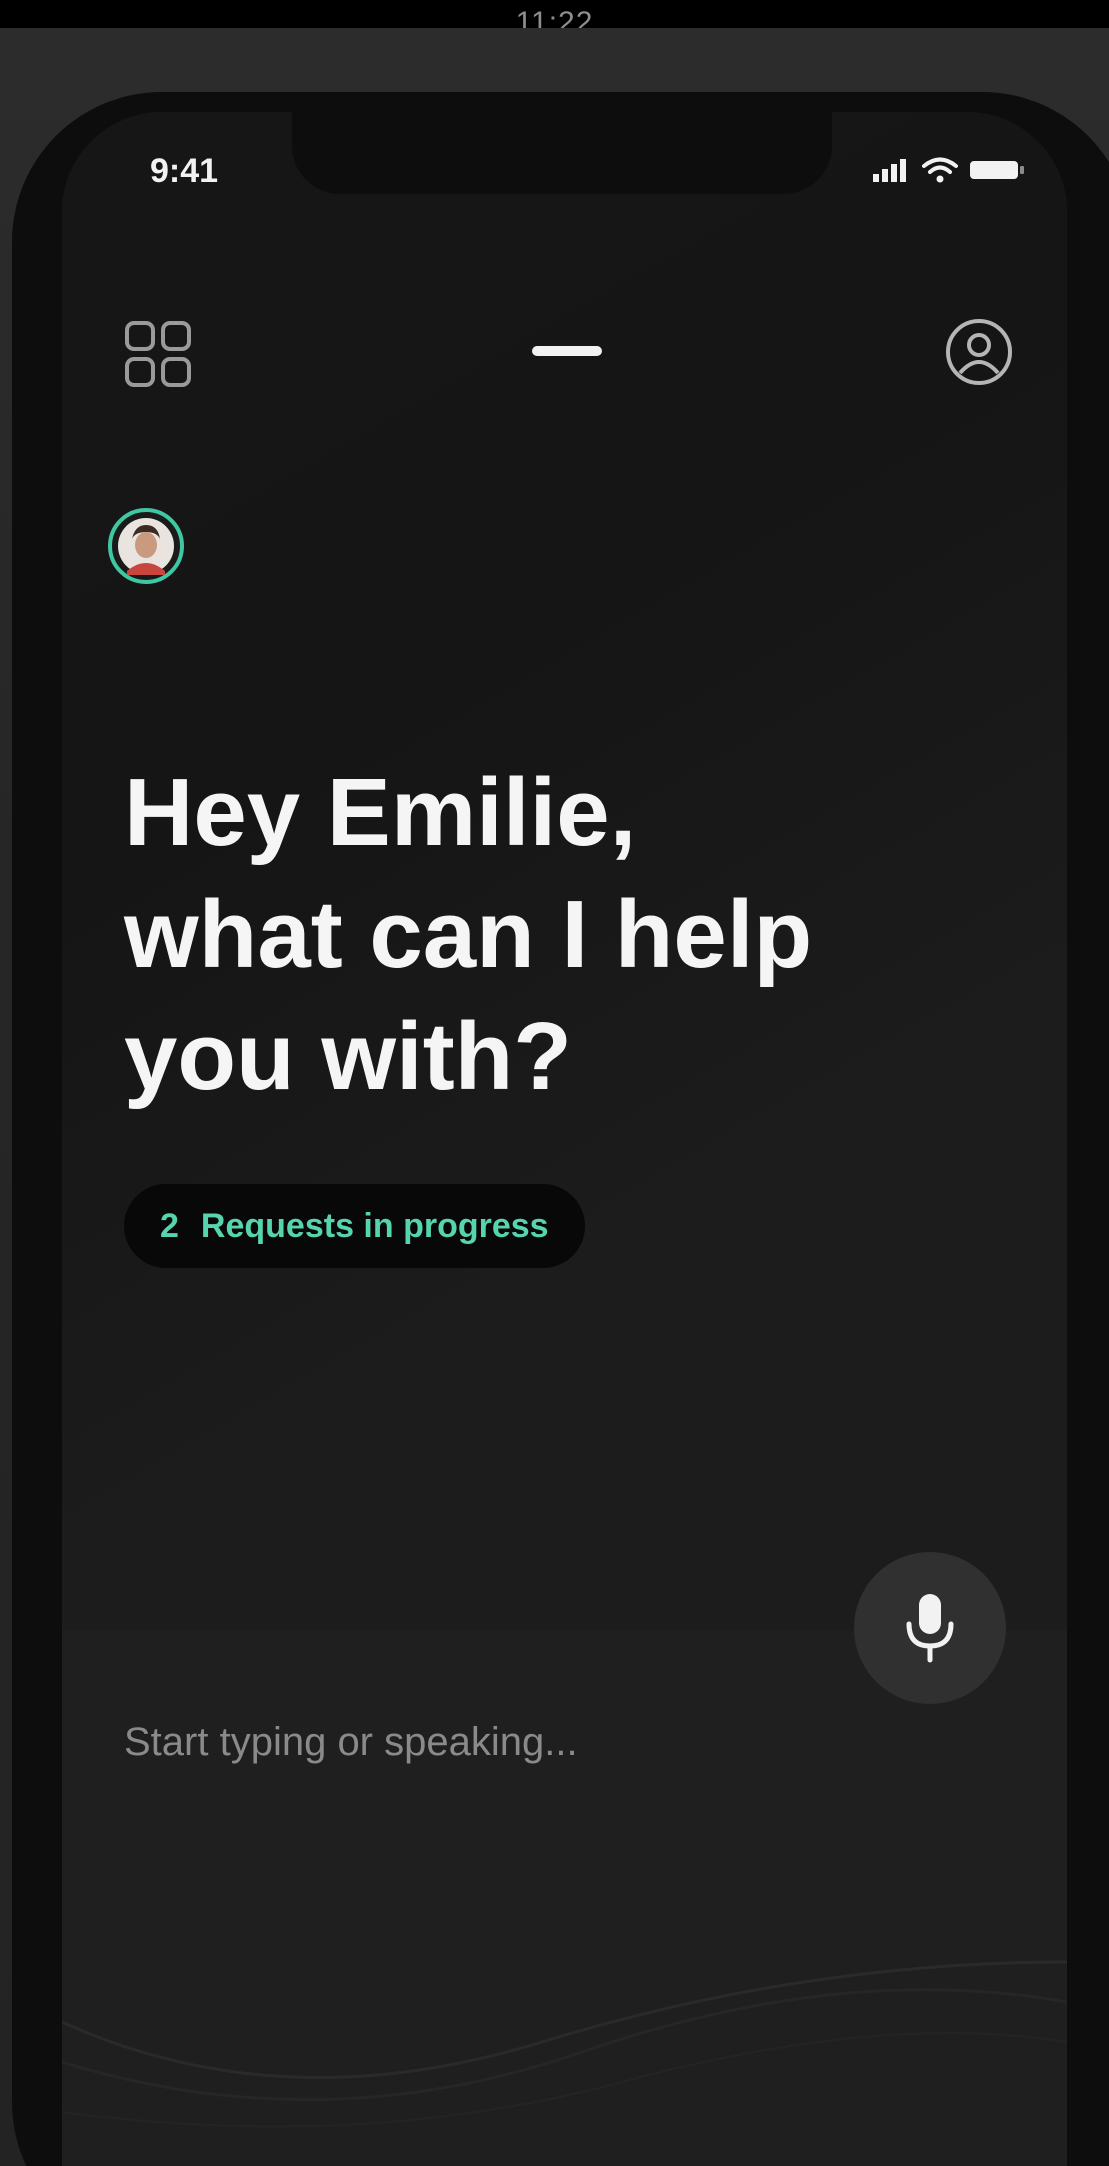  What do you see at coordinates (380, 812) in the screenshot?
I see `greeting-line: Hey Emilie,` at bounding box center [380, 812].